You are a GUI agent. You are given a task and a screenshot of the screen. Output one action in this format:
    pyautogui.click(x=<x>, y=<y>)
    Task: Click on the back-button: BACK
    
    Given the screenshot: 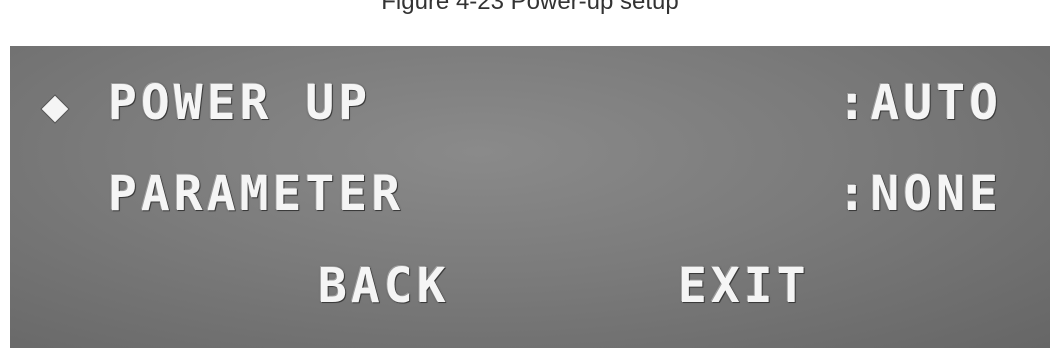 What is the action you would take?
    pyautogui.click(x=384, y=286)
    